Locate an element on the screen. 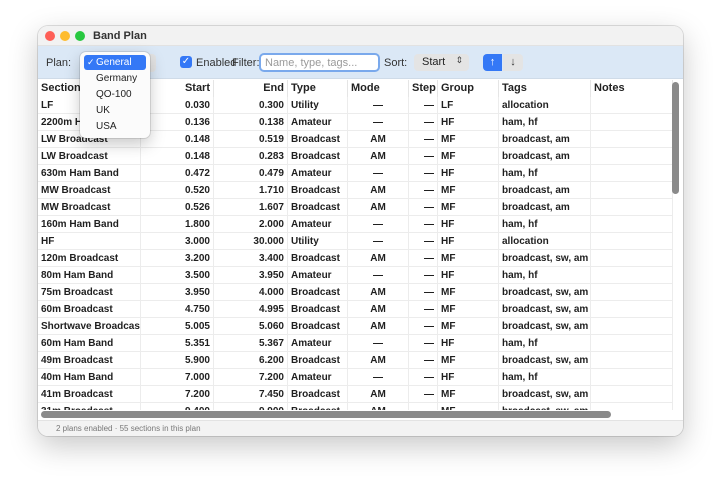  column-header-mode: Mode is located at coordinates (378, 88).